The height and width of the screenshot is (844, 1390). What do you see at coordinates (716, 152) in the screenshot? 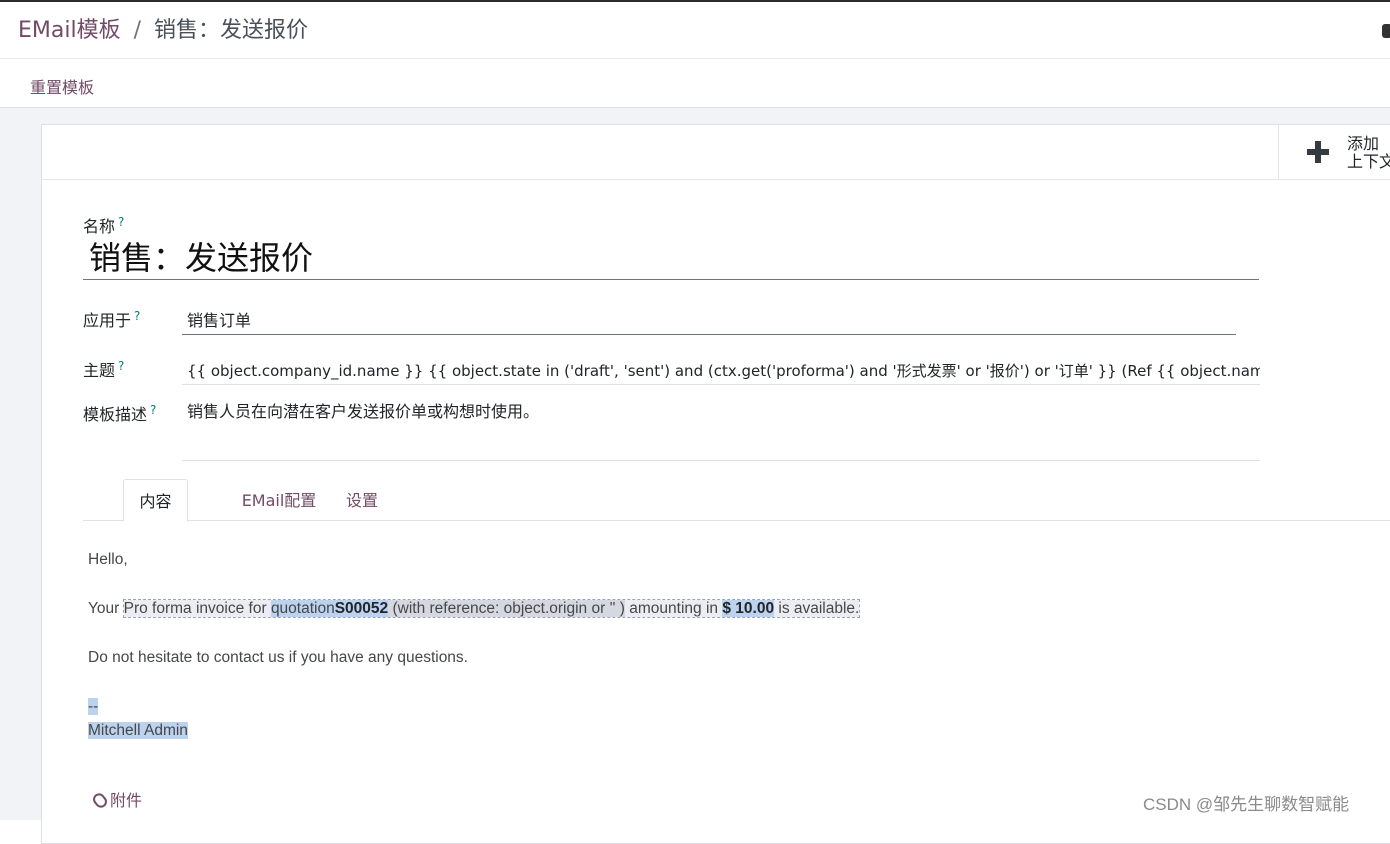
I see `button-box: 添加 上下文` at bounding box center [716, 152].